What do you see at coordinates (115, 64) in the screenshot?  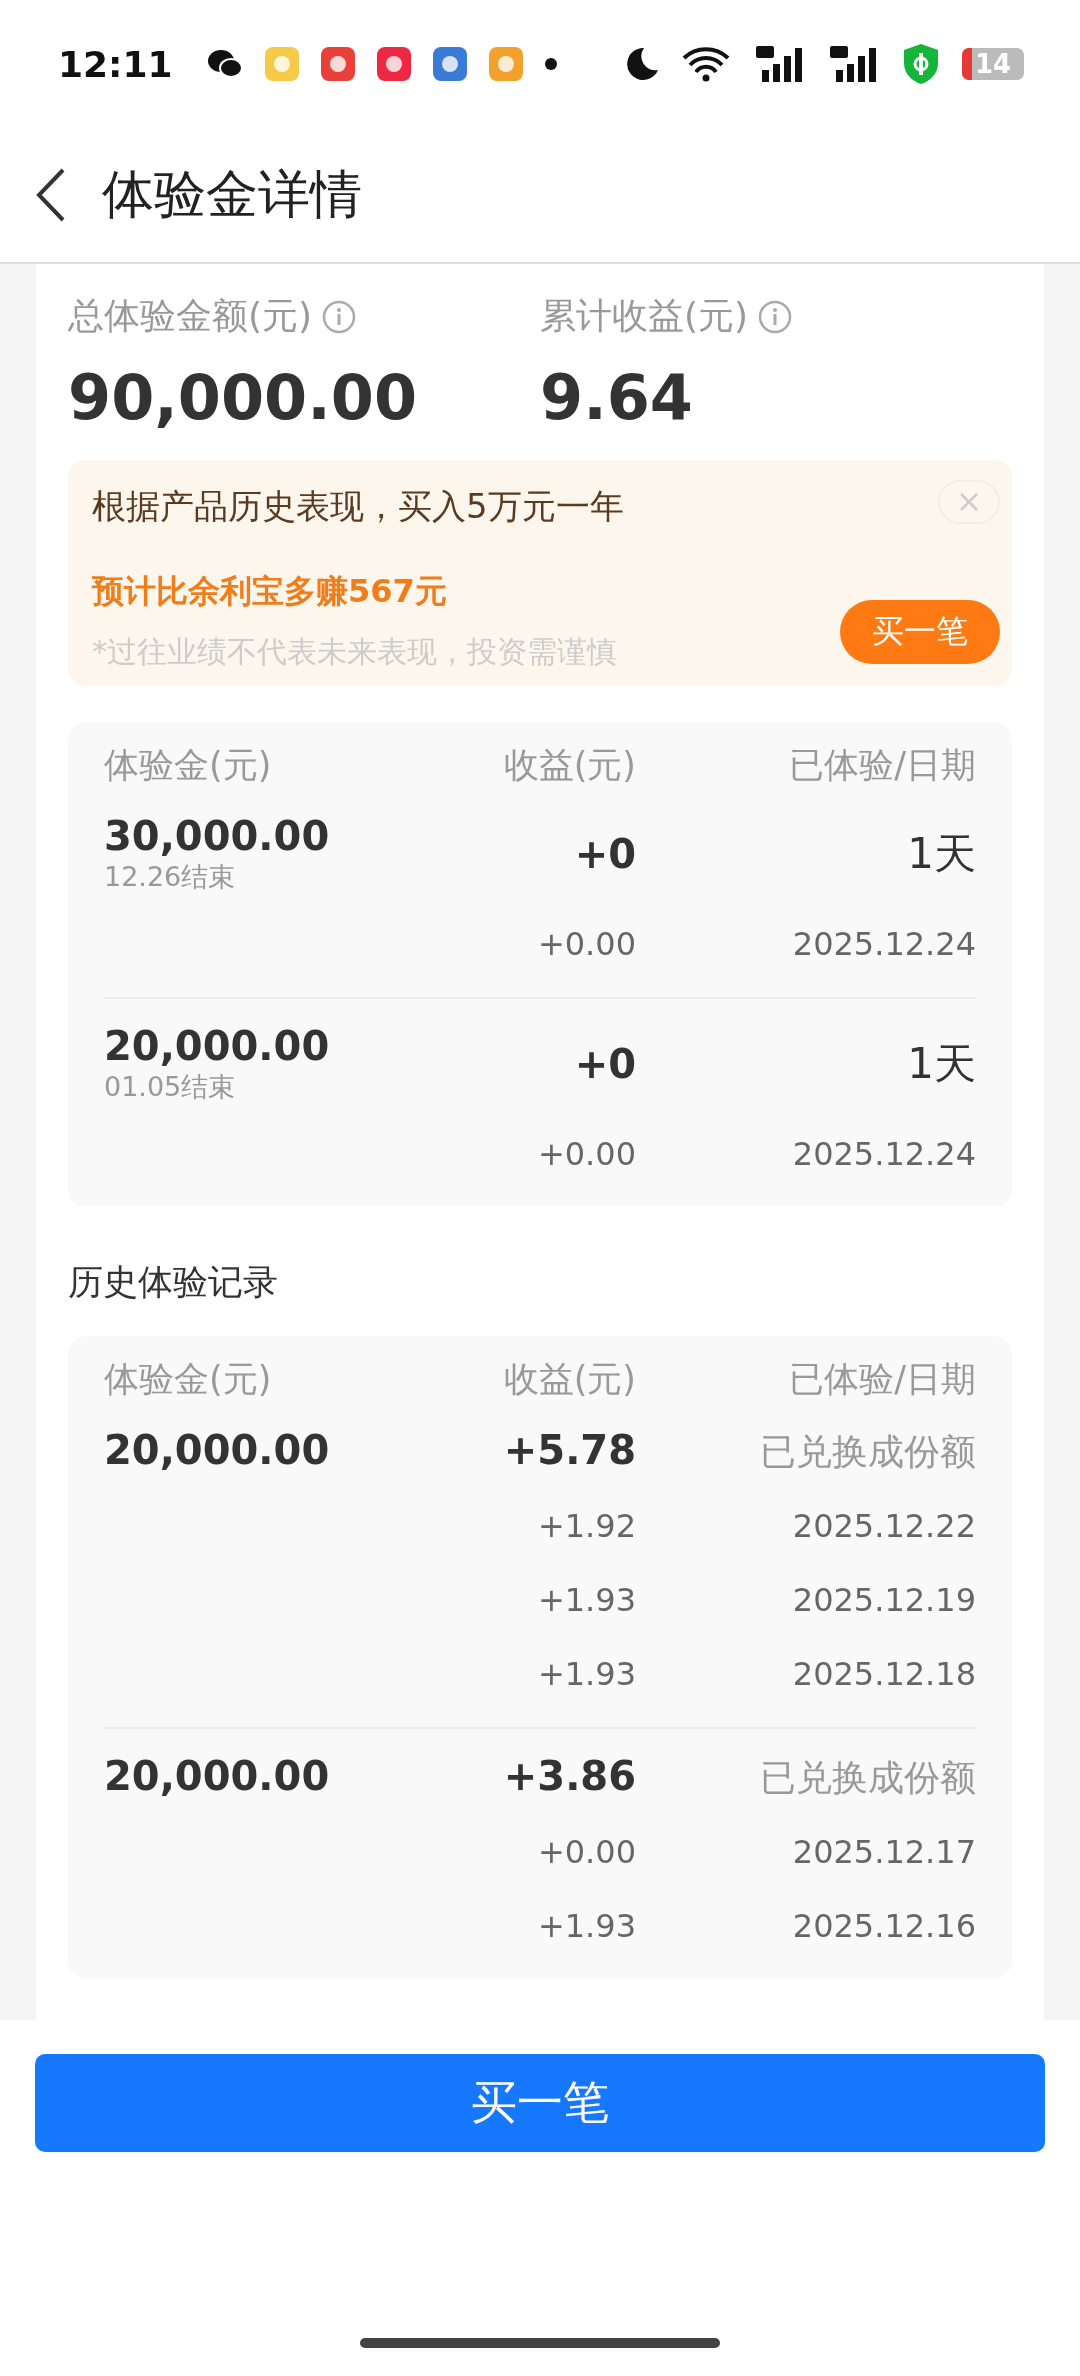 I see `status-time: 12:11` at bounding box center [115, 64].